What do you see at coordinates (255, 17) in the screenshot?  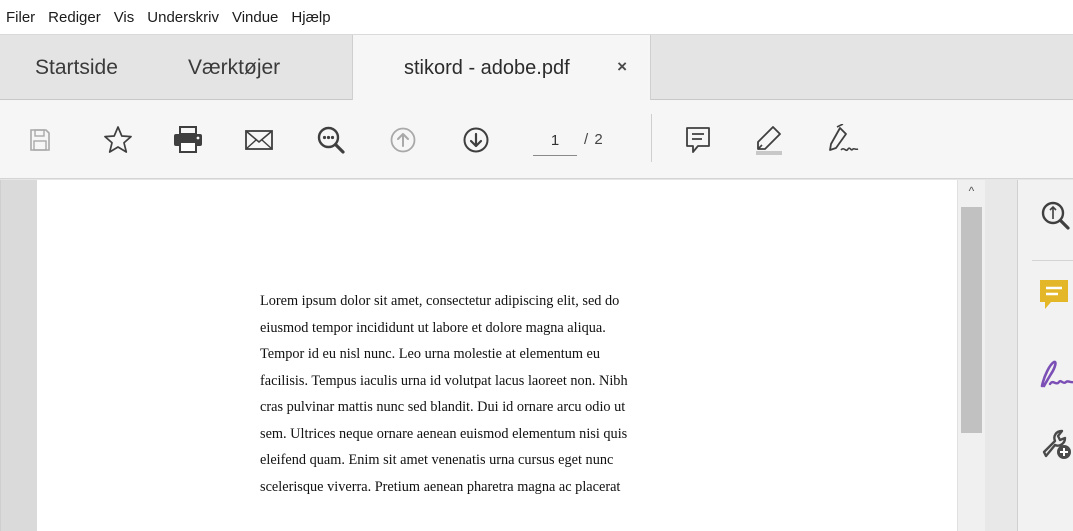 I see `menu-vindue: Vindue` at bounding box center [255, 17].